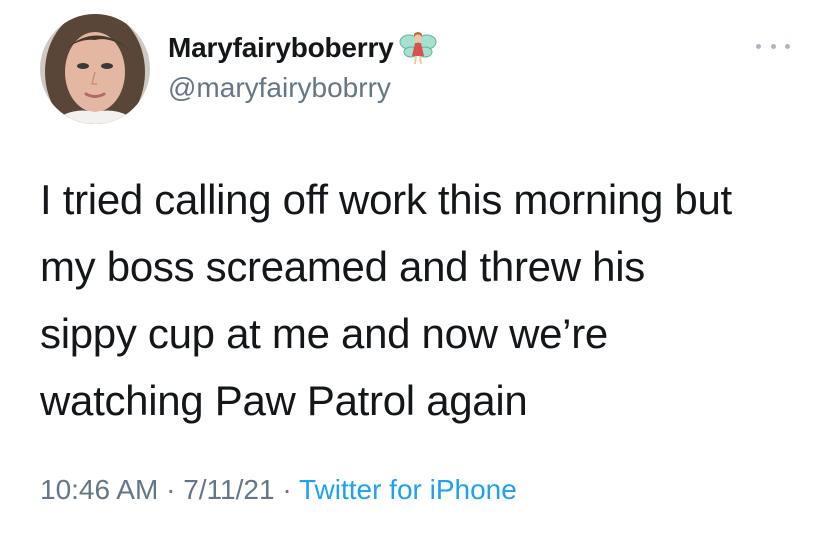  I want to click on display-name: Maryfairyboberry, so click(281, 48).